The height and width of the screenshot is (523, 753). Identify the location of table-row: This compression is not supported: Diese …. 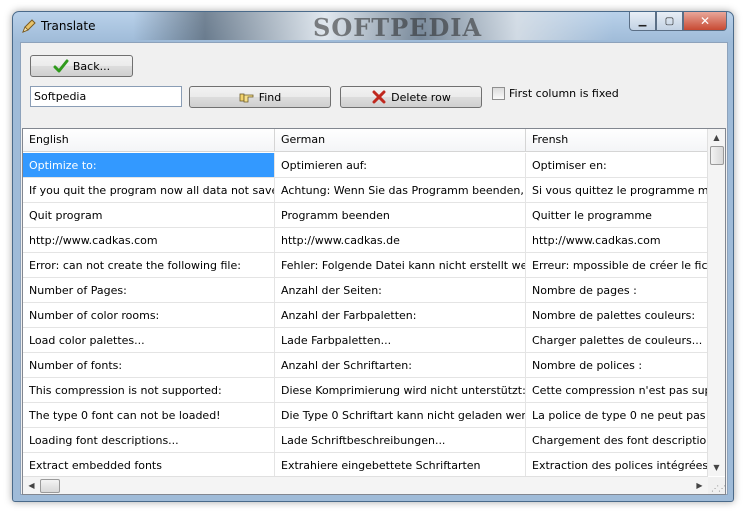
(365, 390).